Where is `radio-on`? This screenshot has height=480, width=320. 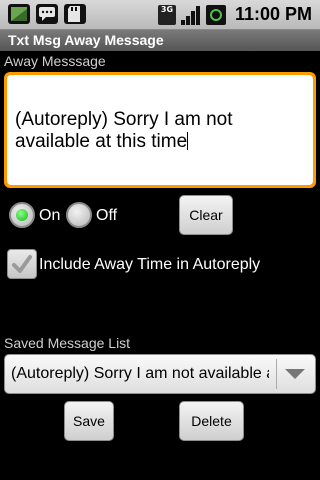 radio-on is located at coordinates (22, 215).